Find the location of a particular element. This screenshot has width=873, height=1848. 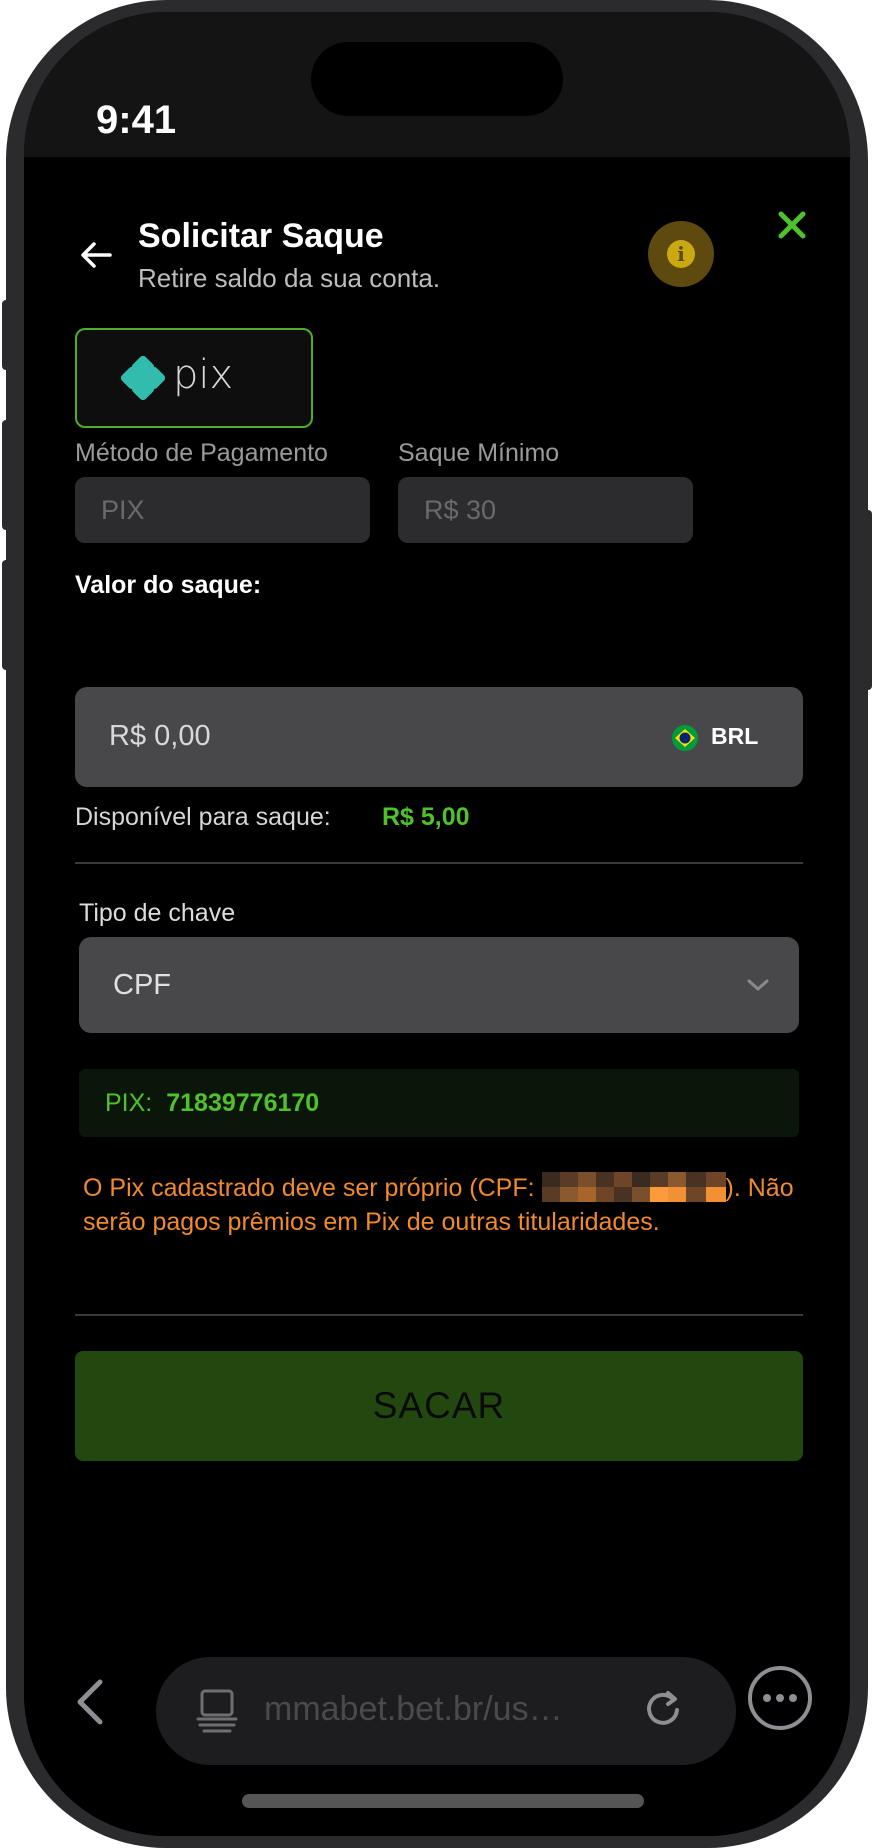

info-button: i is located at coordinates (681, 254).